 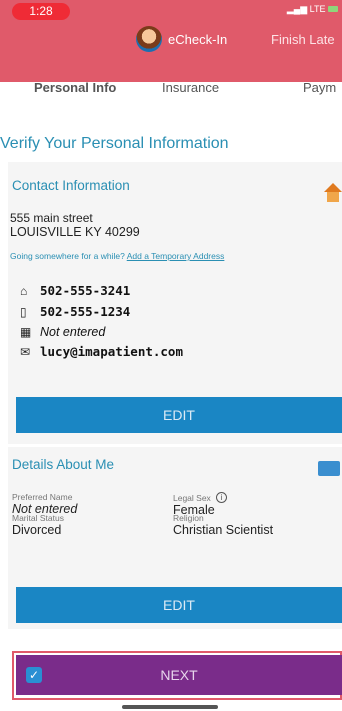 What do you see at coordinates (171, 11) in the screenshot?
I see `status-bar: 1:28 ▂▄▆ LTE` at bounding box center [171, 11].